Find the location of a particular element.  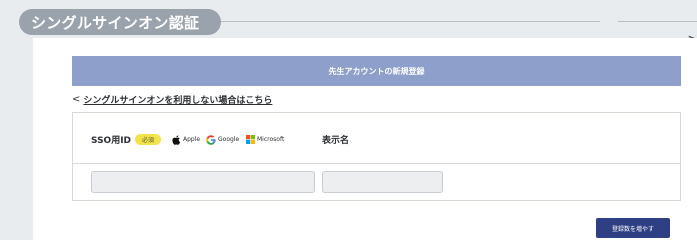

sso-id-input is located at coordinates (203, 182).